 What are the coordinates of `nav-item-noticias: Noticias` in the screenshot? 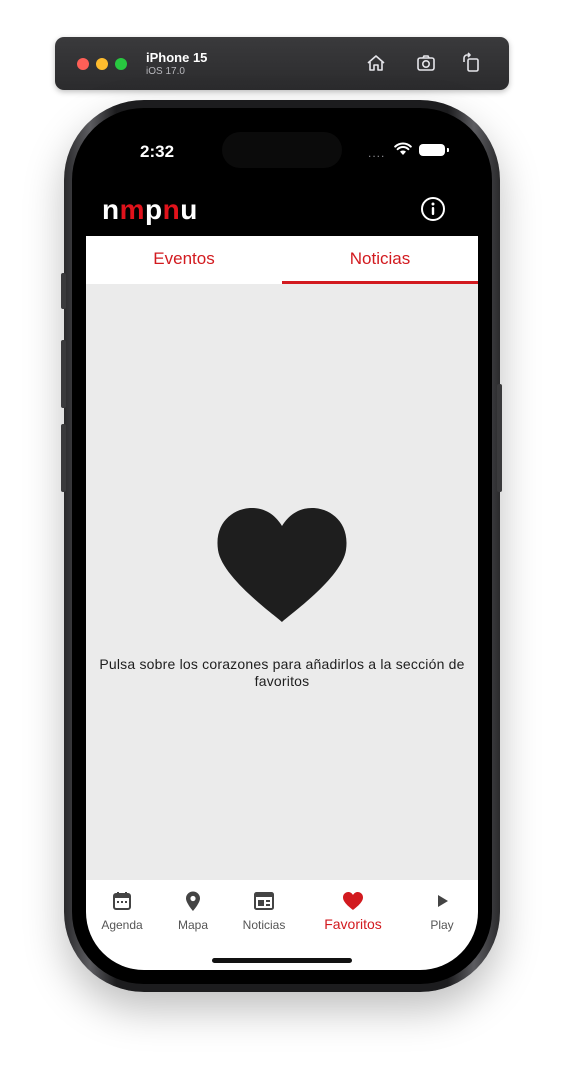 It's located at (264, 912).